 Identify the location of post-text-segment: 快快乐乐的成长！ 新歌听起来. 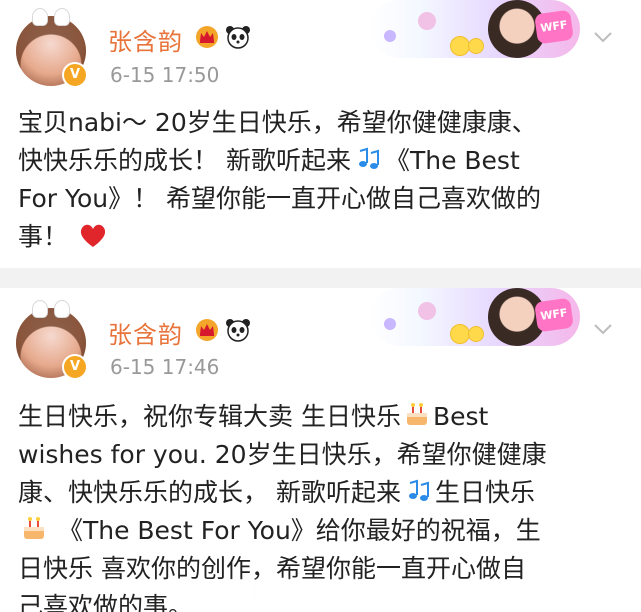
(184, 160).